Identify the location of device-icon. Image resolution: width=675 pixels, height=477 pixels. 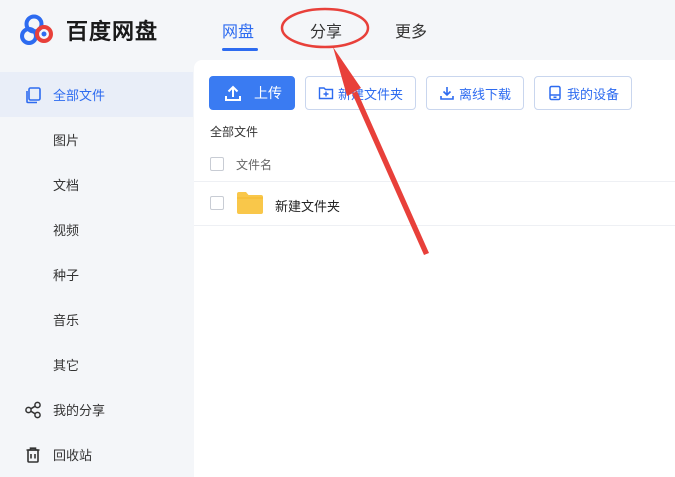
(555, 93).